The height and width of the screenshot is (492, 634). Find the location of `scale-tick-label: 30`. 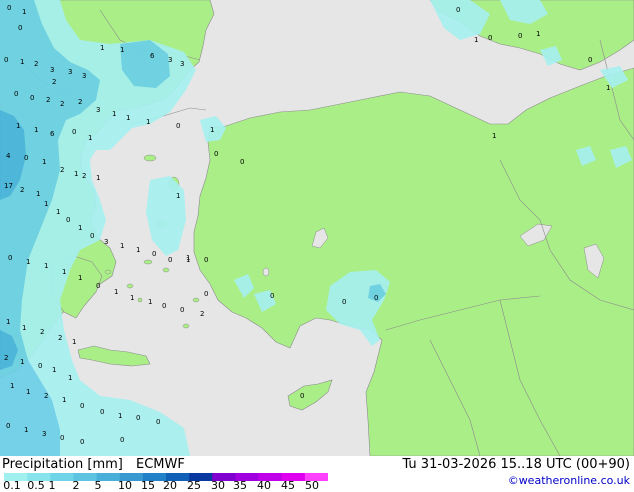

scale-tick-label: 30 is located at coordinates (218, 485).